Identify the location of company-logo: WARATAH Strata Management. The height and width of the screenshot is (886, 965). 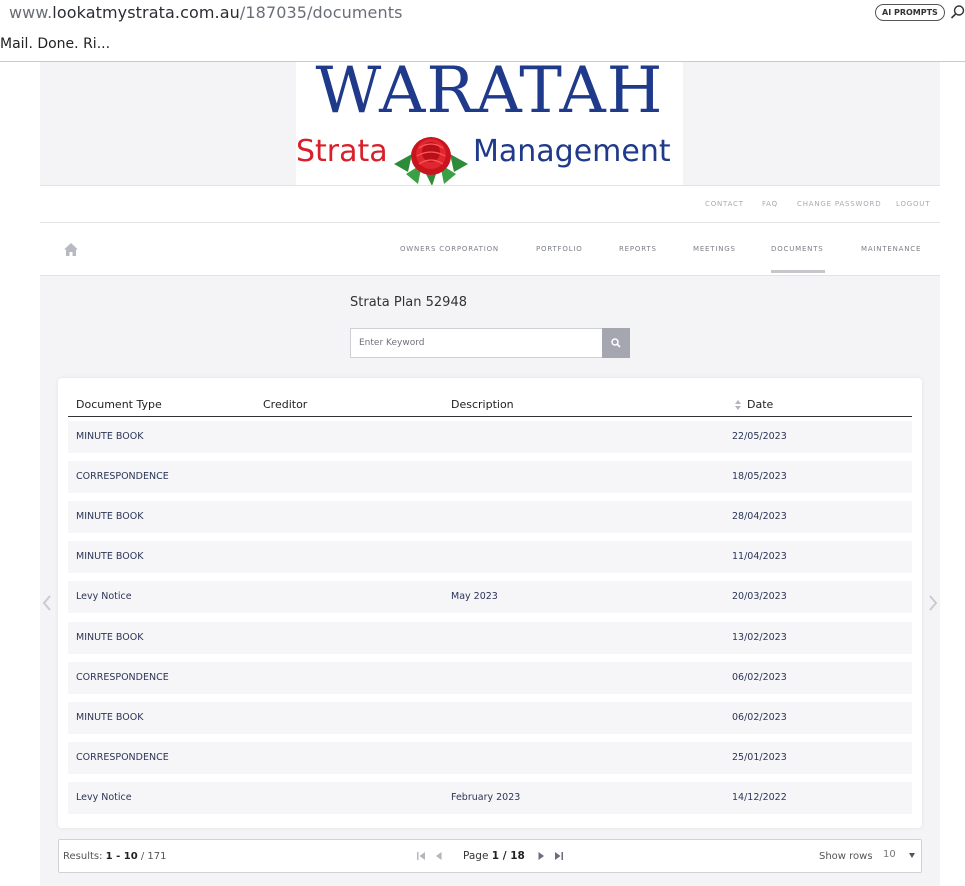
(489, 120).